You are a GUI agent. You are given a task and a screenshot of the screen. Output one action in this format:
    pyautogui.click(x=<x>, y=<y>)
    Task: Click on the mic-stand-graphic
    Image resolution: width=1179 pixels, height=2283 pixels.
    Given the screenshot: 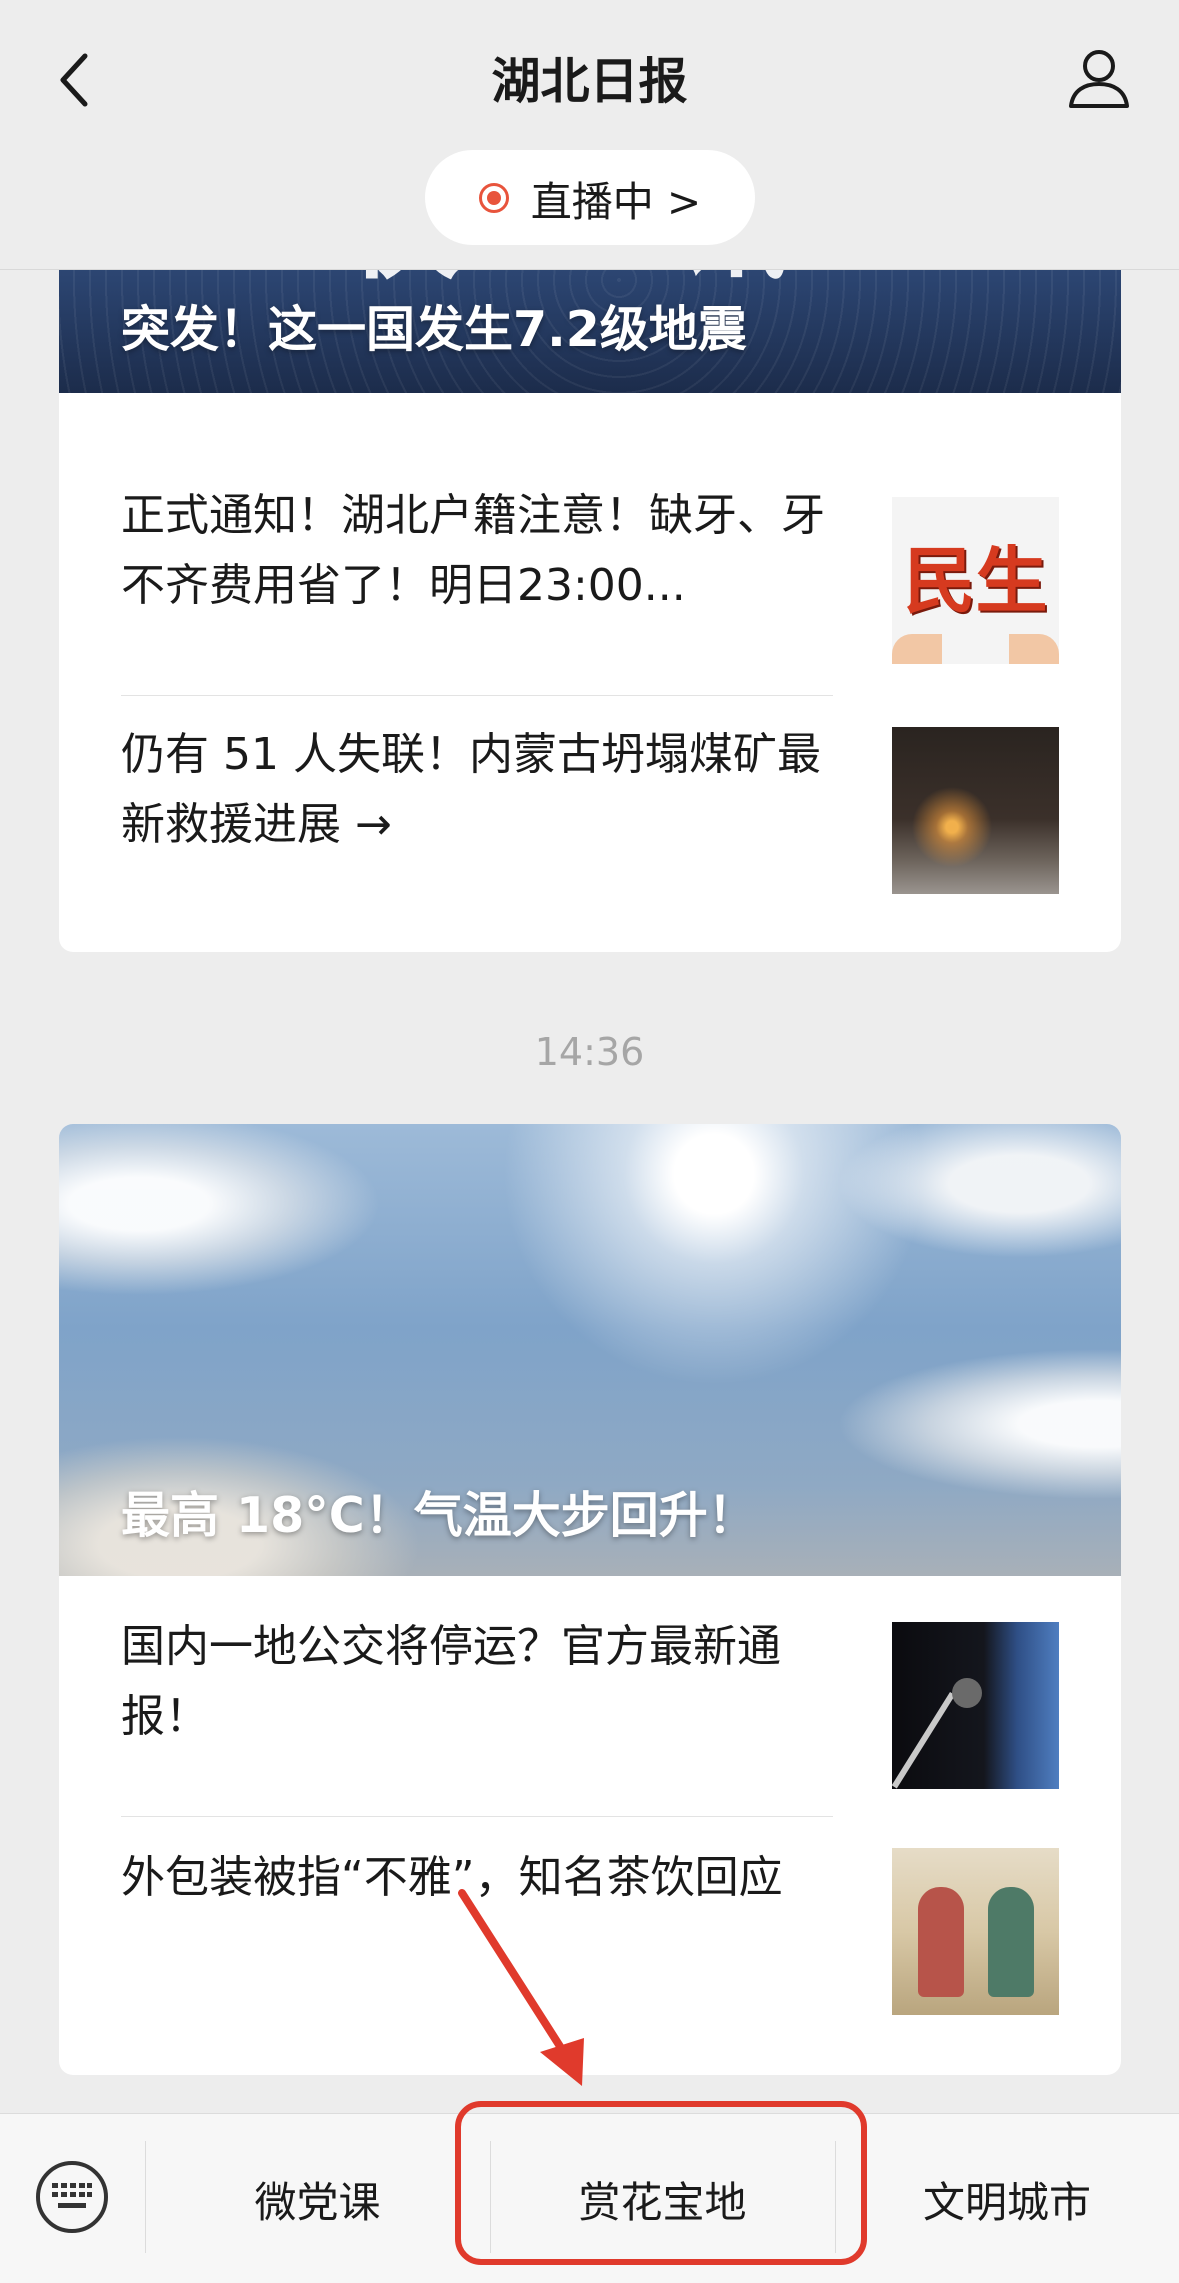 What is the action you would take?
    pyautogui.click(x=923, y=1740)
    